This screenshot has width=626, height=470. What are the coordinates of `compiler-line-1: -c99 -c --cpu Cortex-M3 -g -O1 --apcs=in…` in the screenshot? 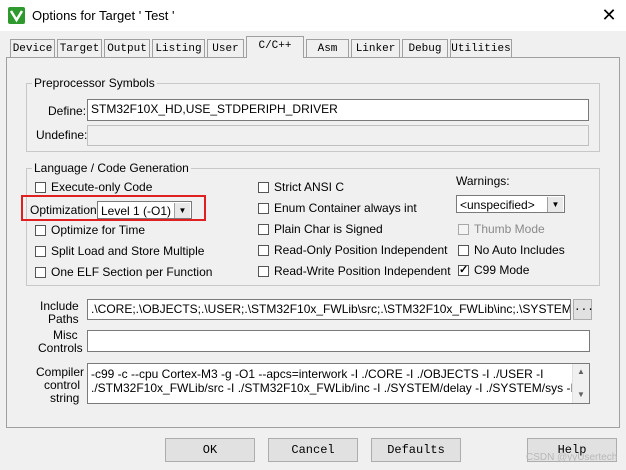 It's located at (317, 374).